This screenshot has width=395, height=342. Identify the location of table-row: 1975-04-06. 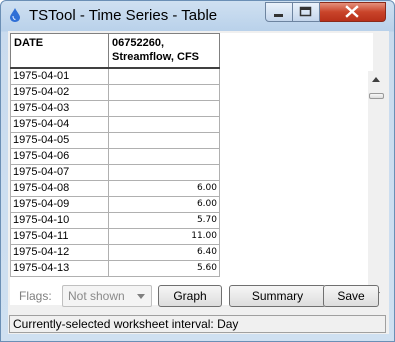
(115, 156).